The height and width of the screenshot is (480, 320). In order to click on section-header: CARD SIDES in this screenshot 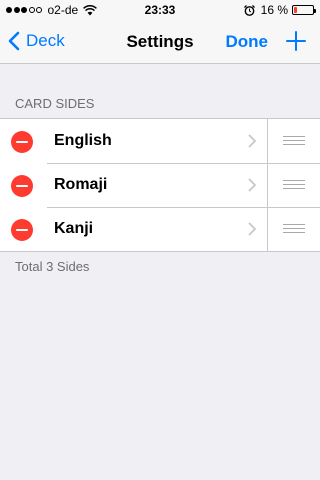, I will do `click(55, 103)`.